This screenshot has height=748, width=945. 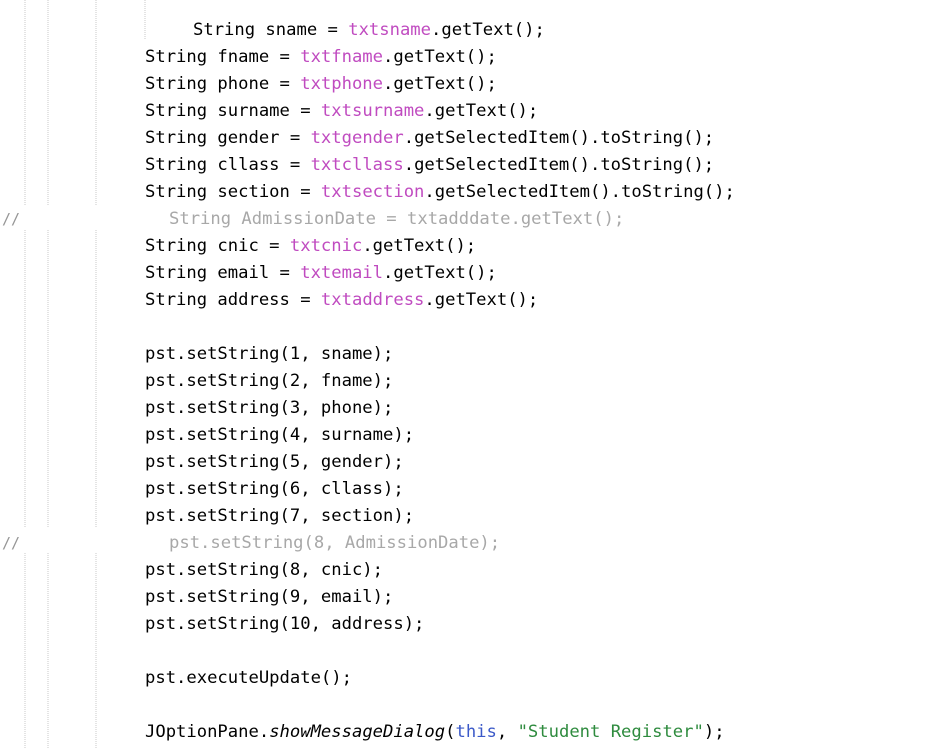 I want to click on code-token: pst.setString(1, sname);, so click(x=269, y=354).